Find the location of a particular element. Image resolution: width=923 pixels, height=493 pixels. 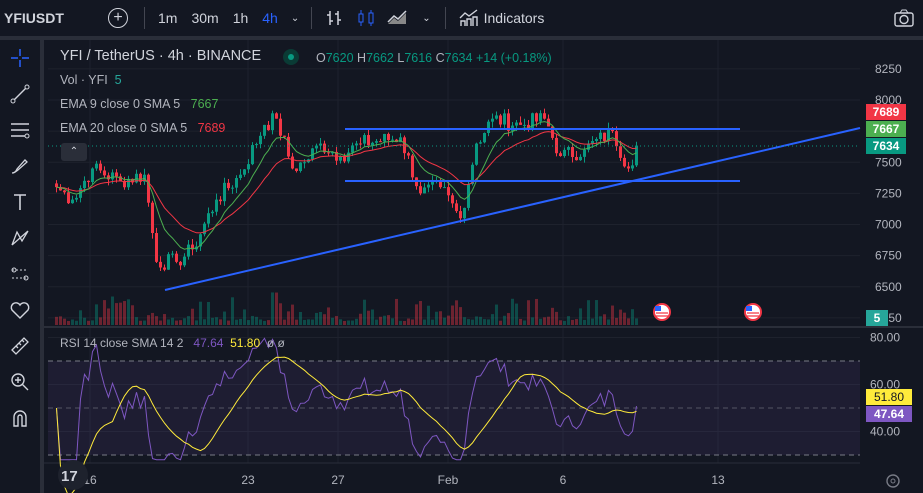

ema9-legend: EMA 9 close 0 SMA 5 7667 is located at coordinates (139, 104).